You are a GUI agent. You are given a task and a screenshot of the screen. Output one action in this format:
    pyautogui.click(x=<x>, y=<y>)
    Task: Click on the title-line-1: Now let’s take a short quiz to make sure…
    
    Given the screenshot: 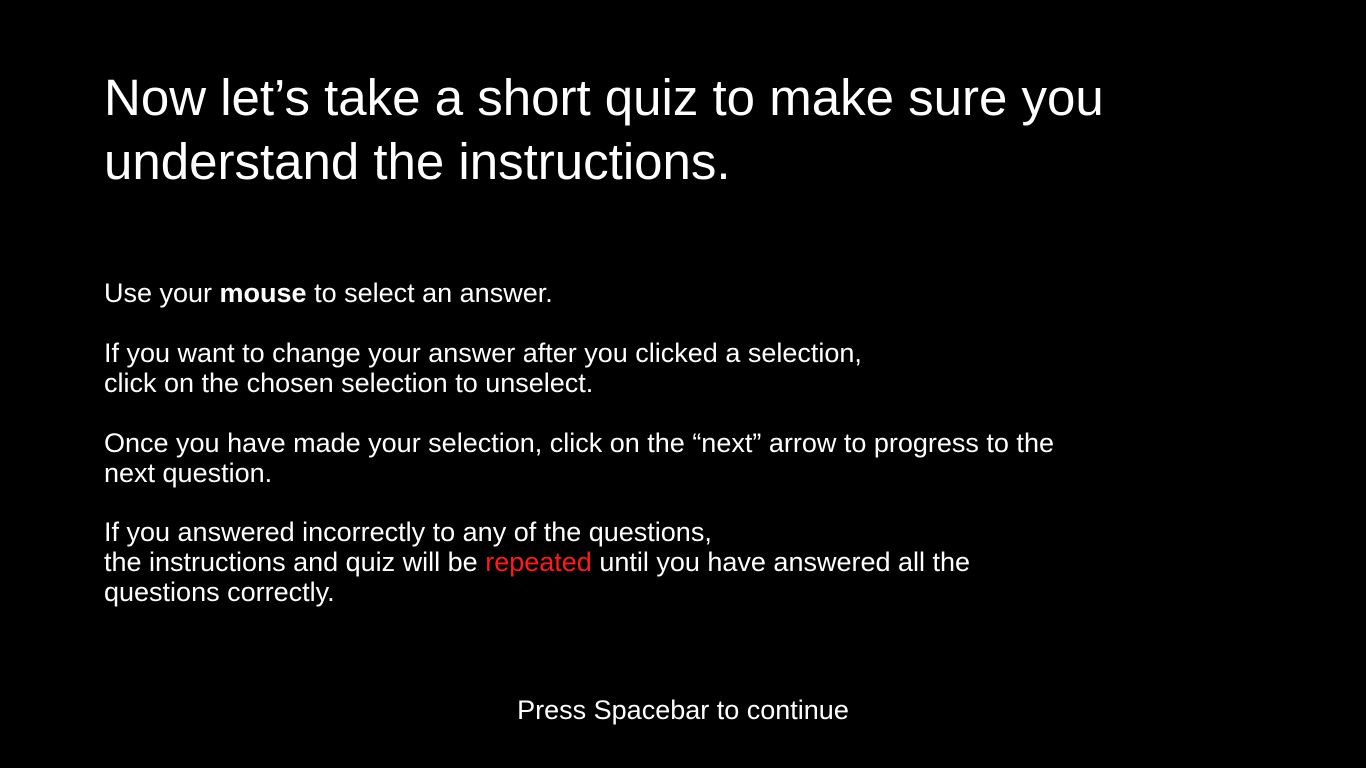 What is the action you would take?
    pyautogui.click(x=604, y=97)
    